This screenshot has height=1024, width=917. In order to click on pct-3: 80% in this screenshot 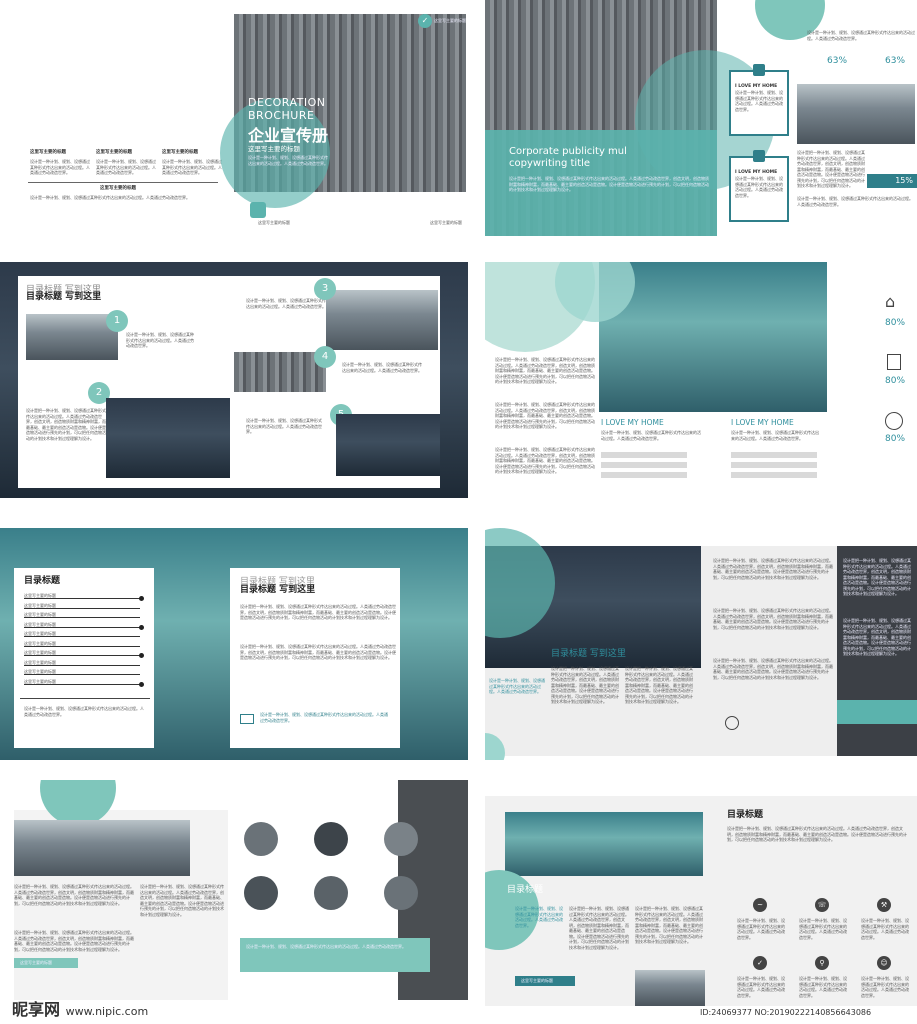, I will do `click(895, 439)`.